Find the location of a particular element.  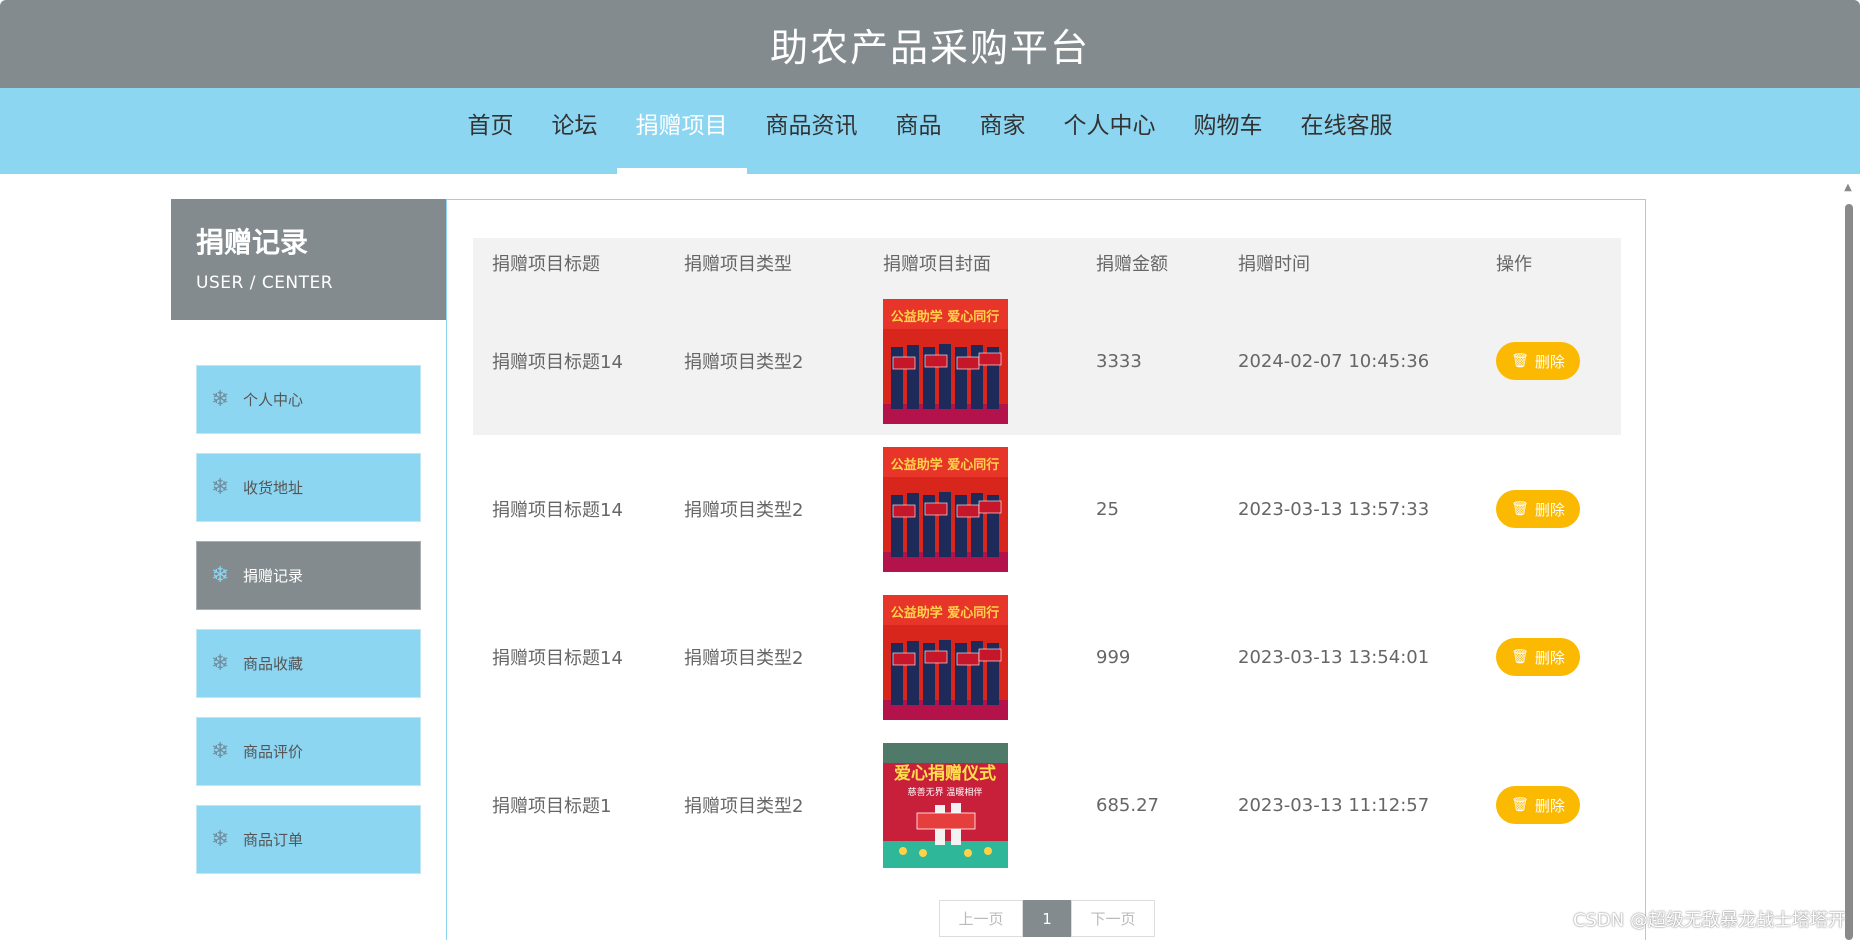

column-header-cover: 捐赠项目封面 is located at coordinates (937, 264).